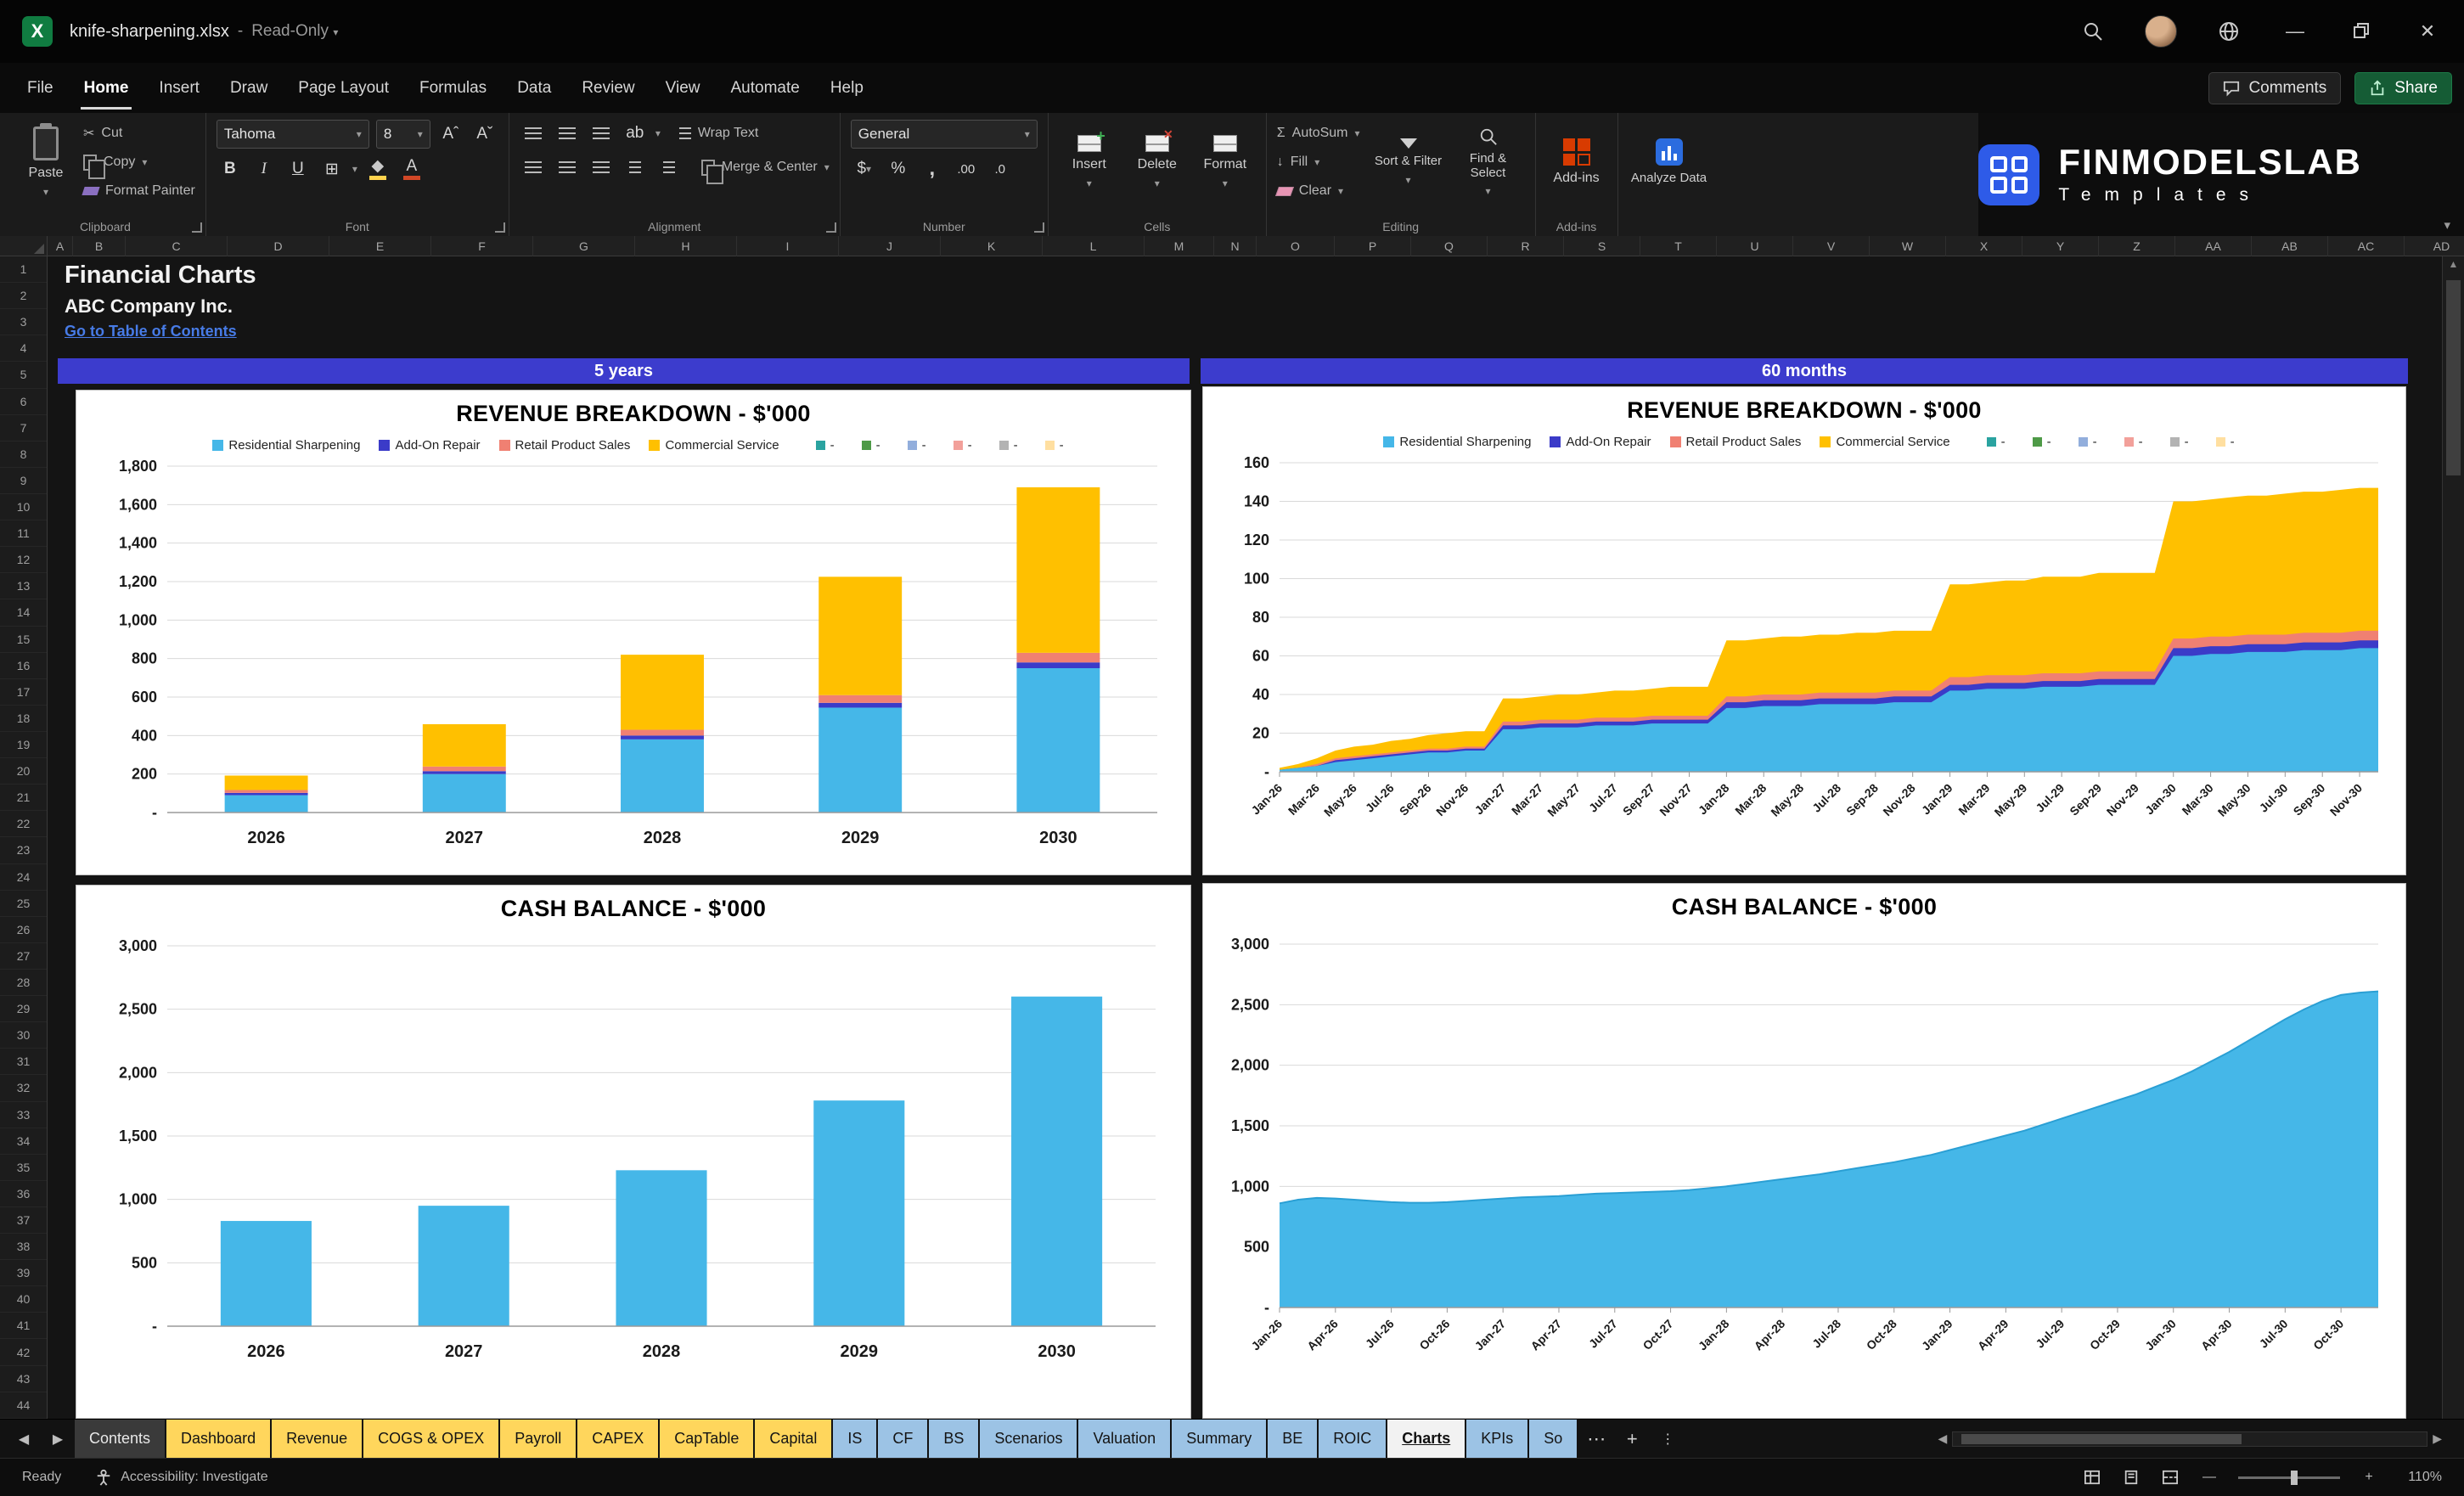 This screenshot has width=2464, height=1496. I want to click on increase-decimal-button: .00, so click(966, 169).